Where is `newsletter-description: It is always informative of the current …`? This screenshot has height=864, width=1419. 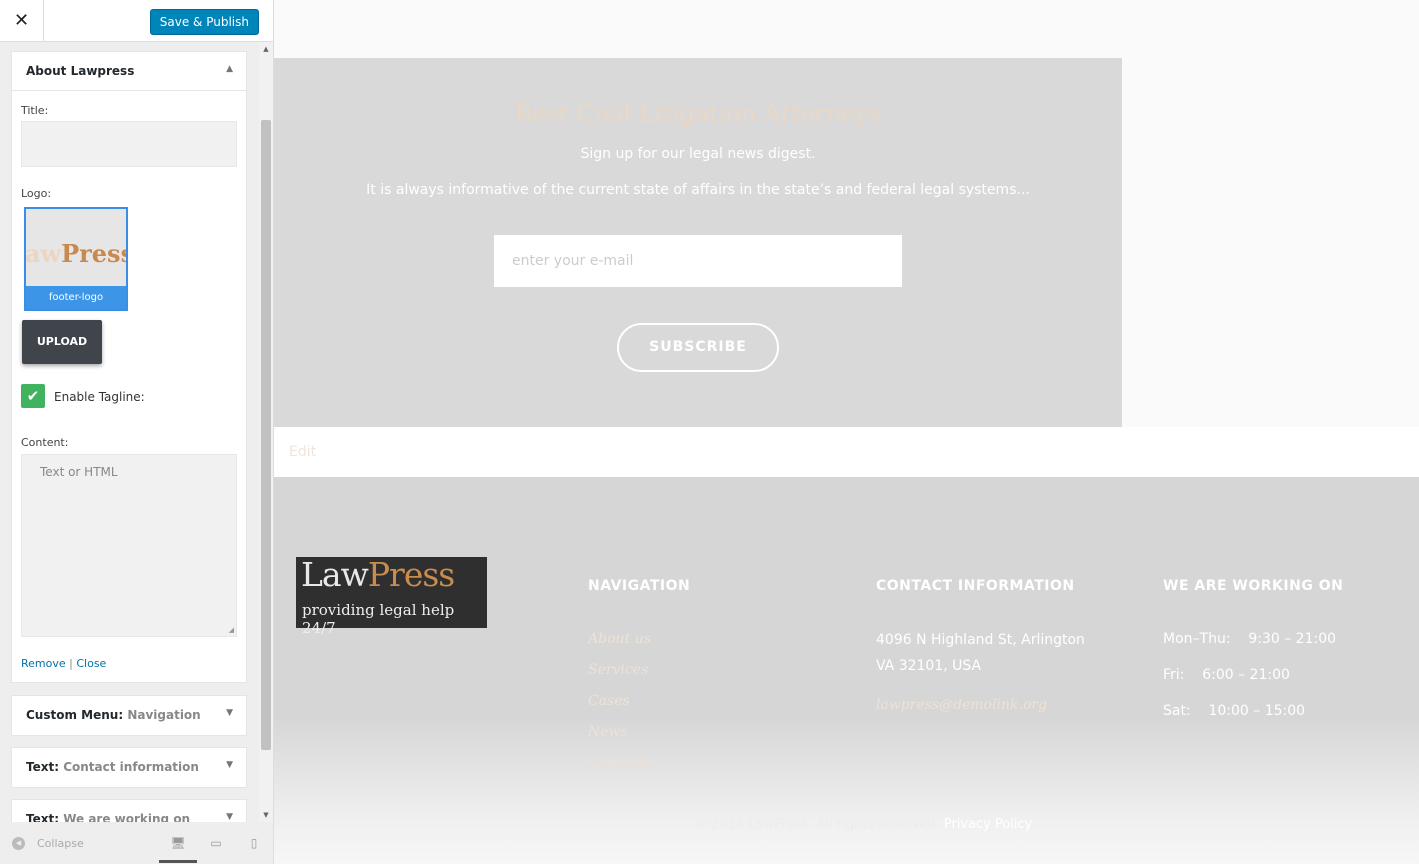 newsletter-description: It is always informative of the current … is located at coordinates (698, 190).